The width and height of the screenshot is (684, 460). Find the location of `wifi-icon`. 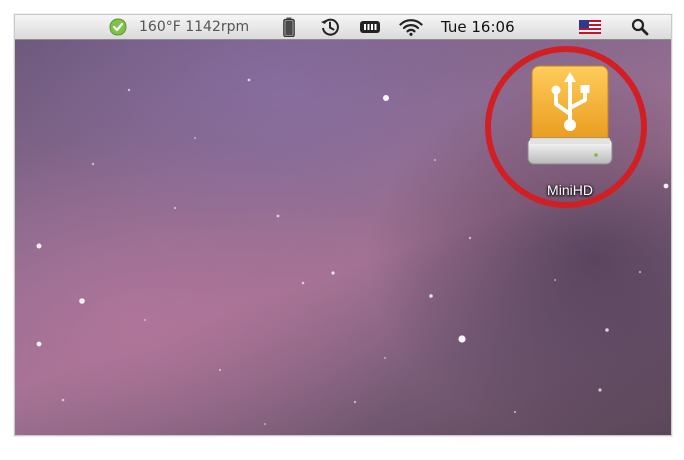

wifi-icon is located at coordinates (411, 27).